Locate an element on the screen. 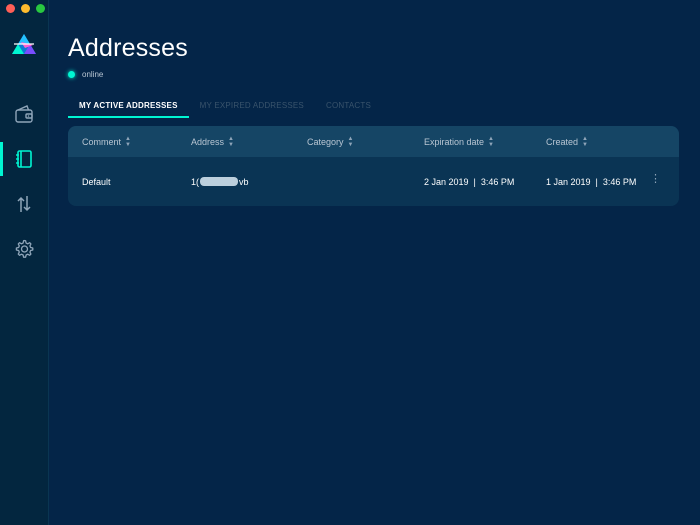 This screenshot has width=700, height=525. column-header-expiration-date: Expiration date ▲ ▼ is located at coordinates (459, 142).